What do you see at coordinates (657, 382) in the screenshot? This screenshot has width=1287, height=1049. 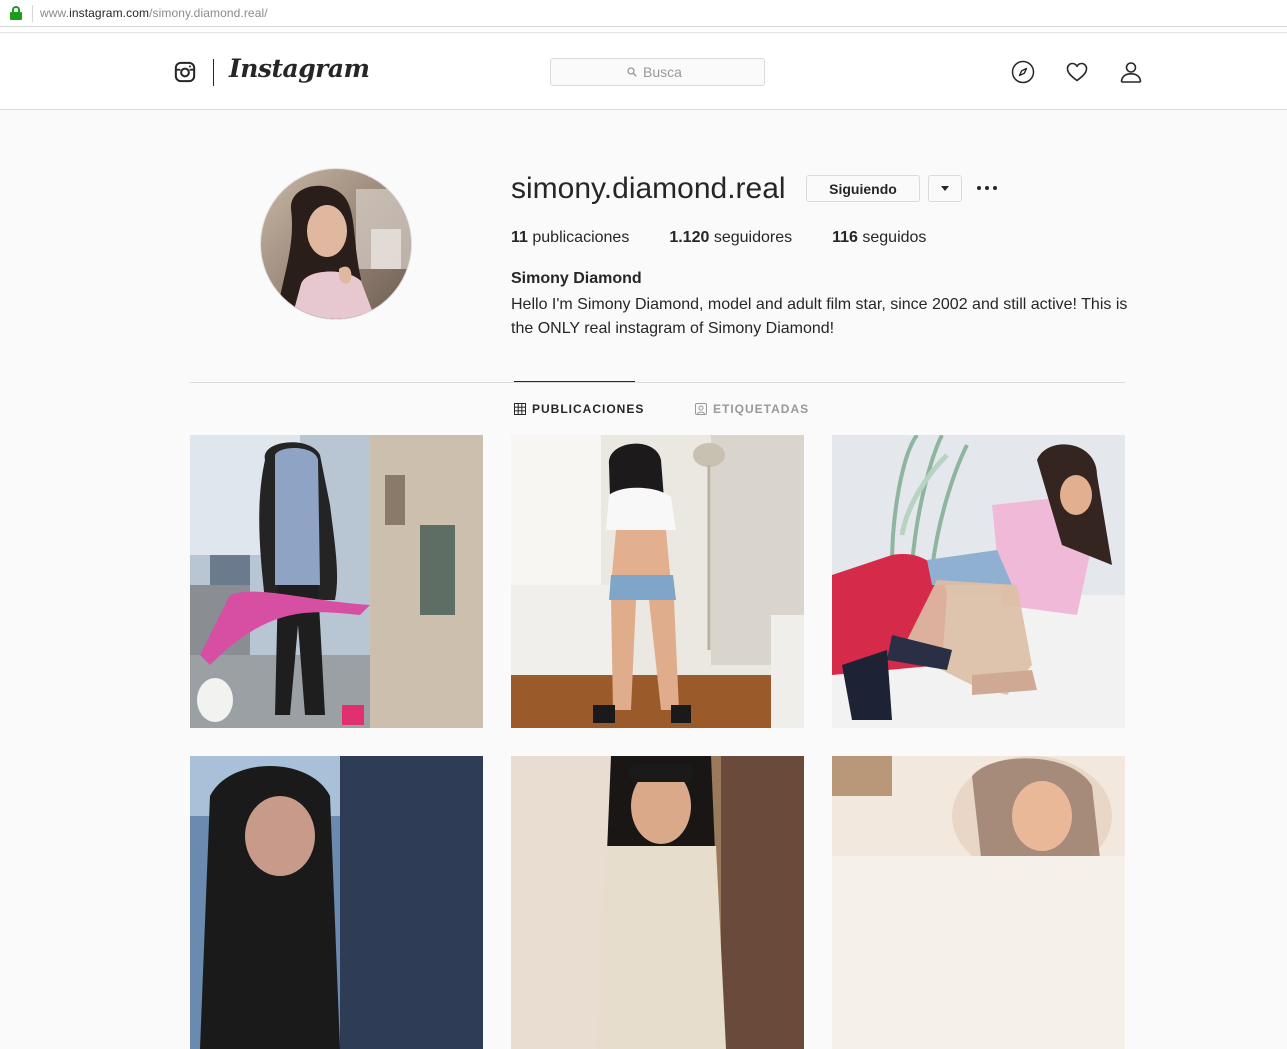 I see `tabs-divider` at bounding box center [657, 382].